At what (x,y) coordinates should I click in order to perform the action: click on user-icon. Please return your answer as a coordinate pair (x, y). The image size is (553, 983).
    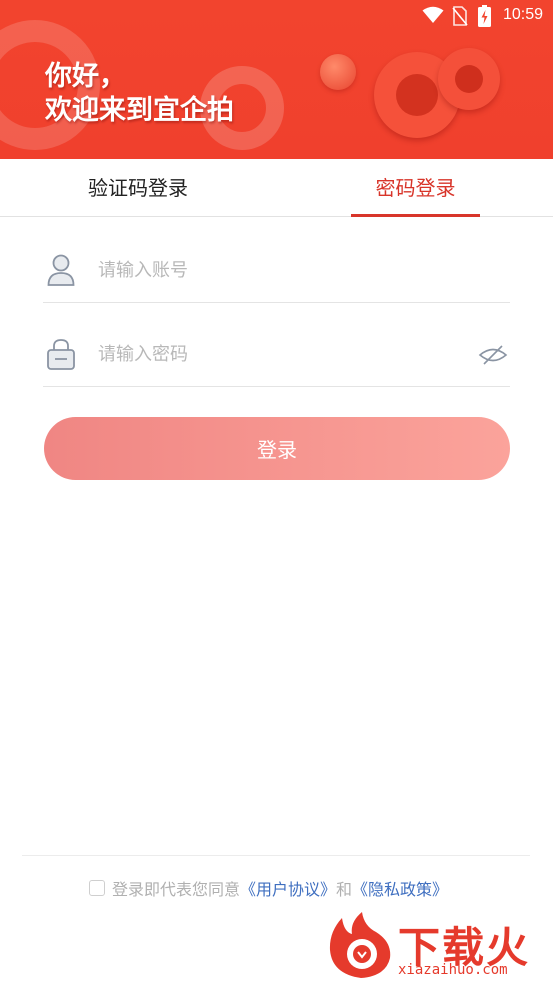
    Looking at the image, I should click on (61, 270).